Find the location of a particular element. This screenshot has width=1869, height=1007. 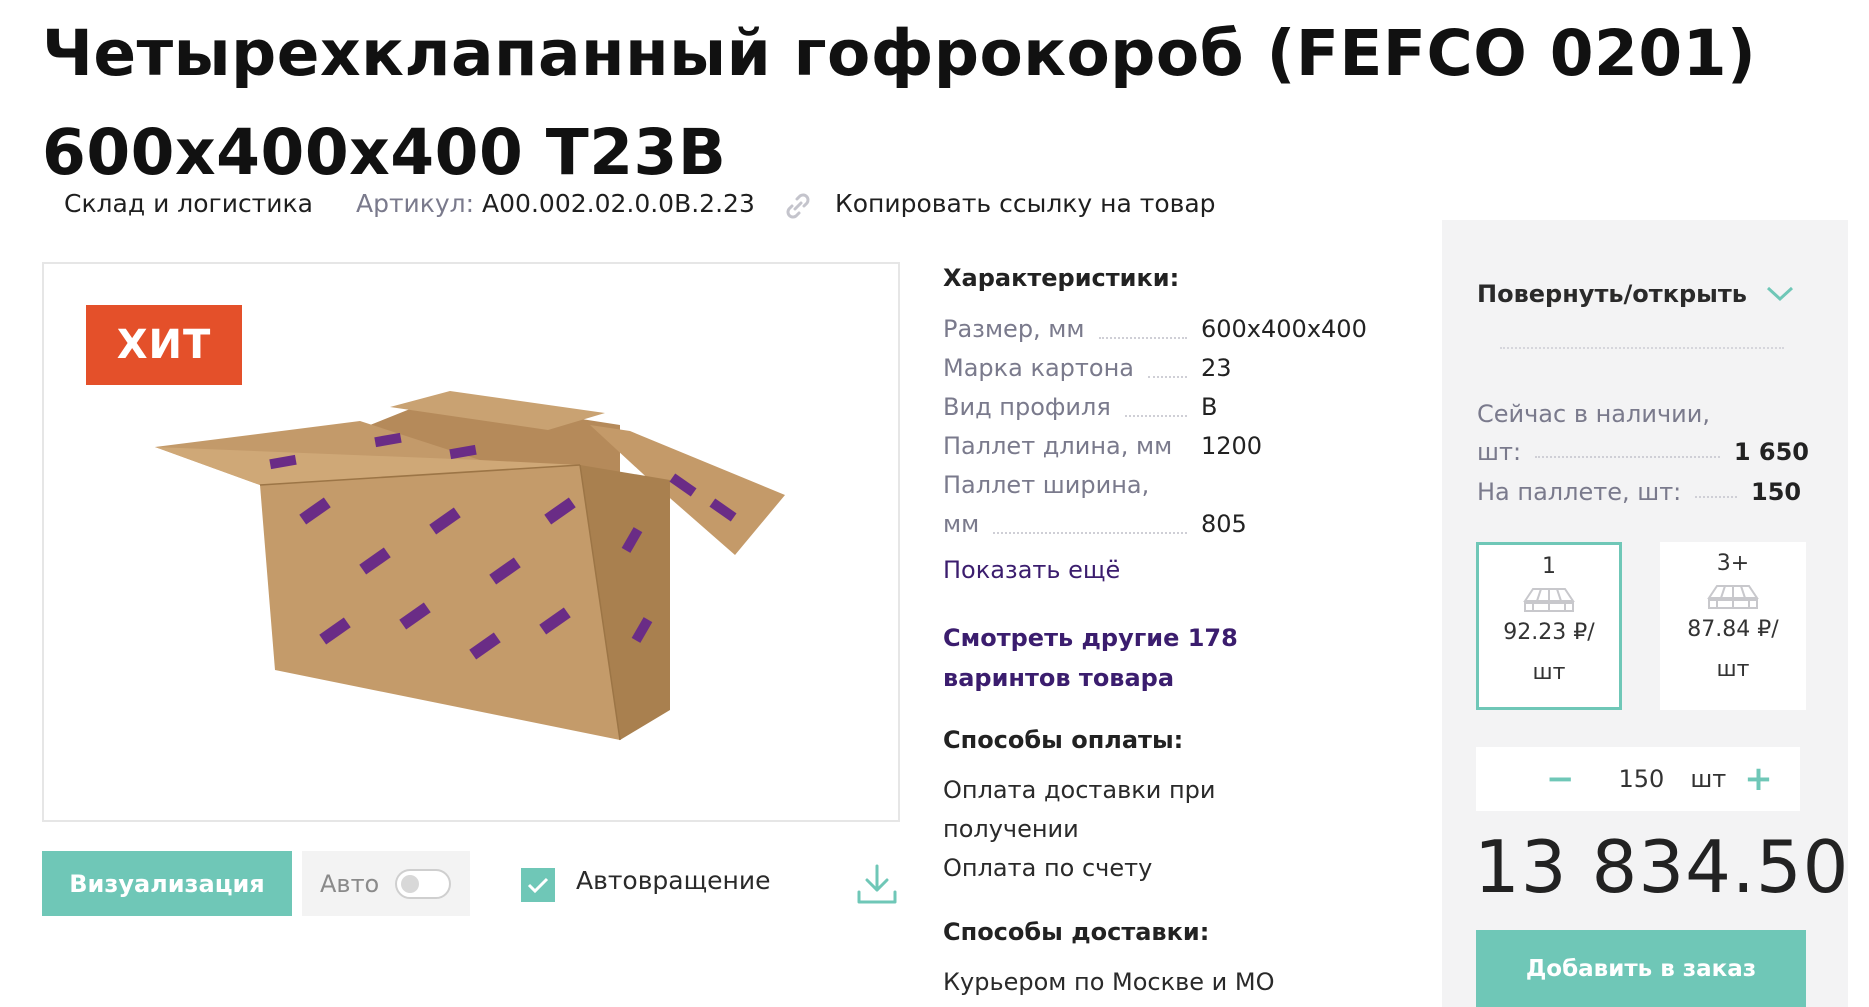

autorotate-label: Автовращение is located at coordinates (673, 880).